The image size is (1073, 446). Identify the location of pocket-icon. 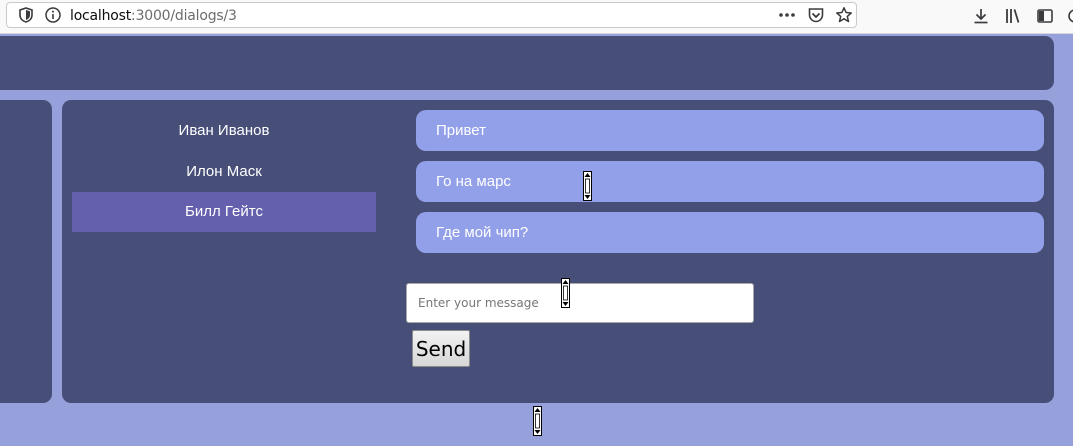
(816, 15).